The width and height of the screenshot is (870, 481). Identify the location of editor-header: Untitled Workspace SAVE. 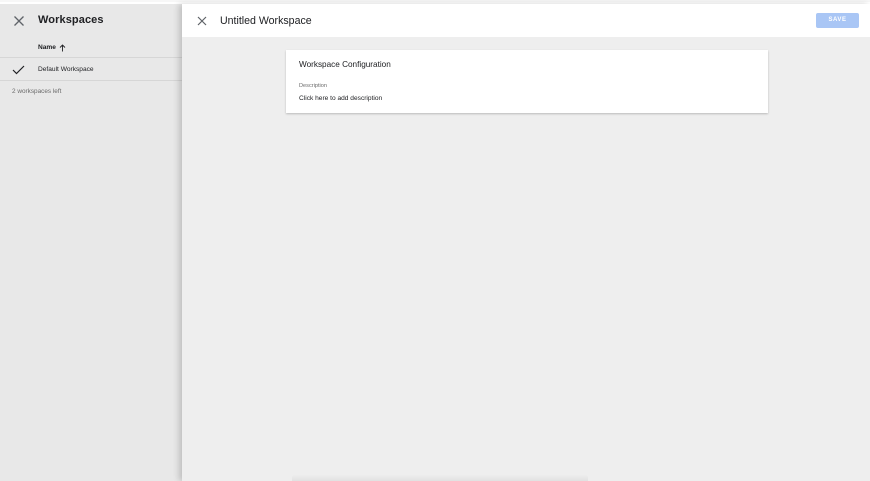
(526, 20).